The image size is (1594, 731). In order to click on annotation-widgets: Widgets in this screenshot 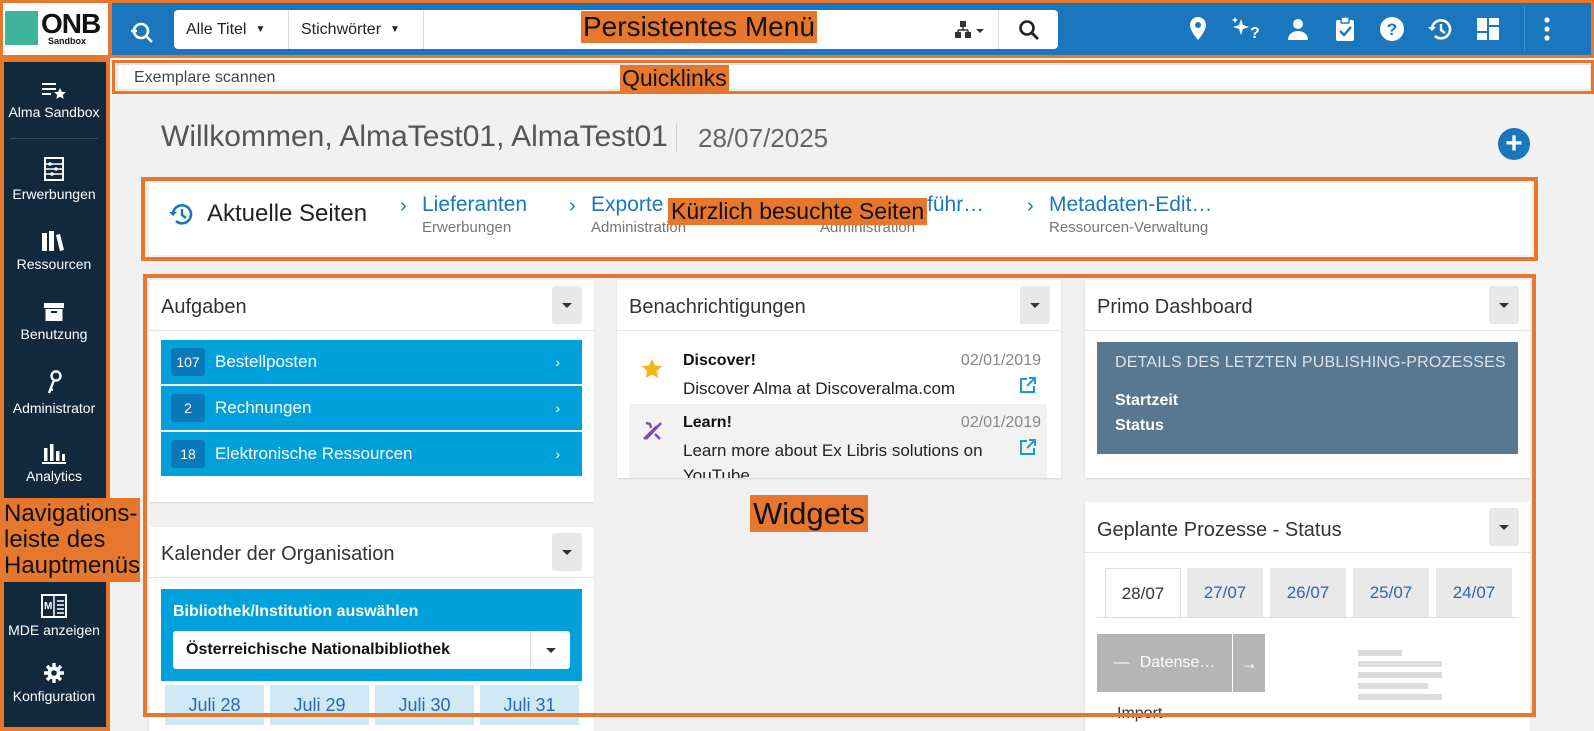, I will do `click(809, 513)`.